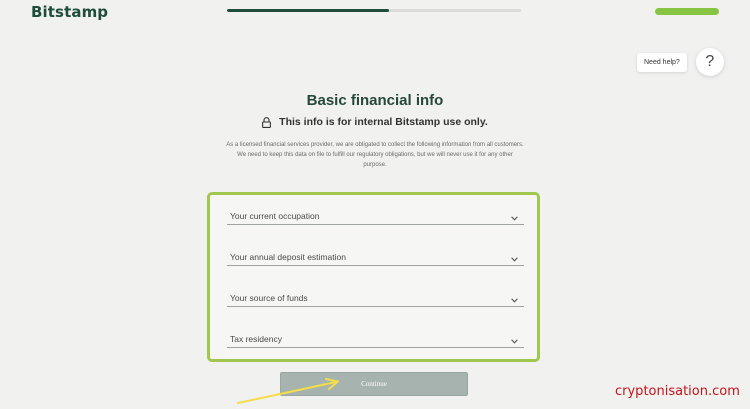 This screenshot has width=750, height=409. I want to click on bitstamp-logo: Bitstamp, so click(69, 12).